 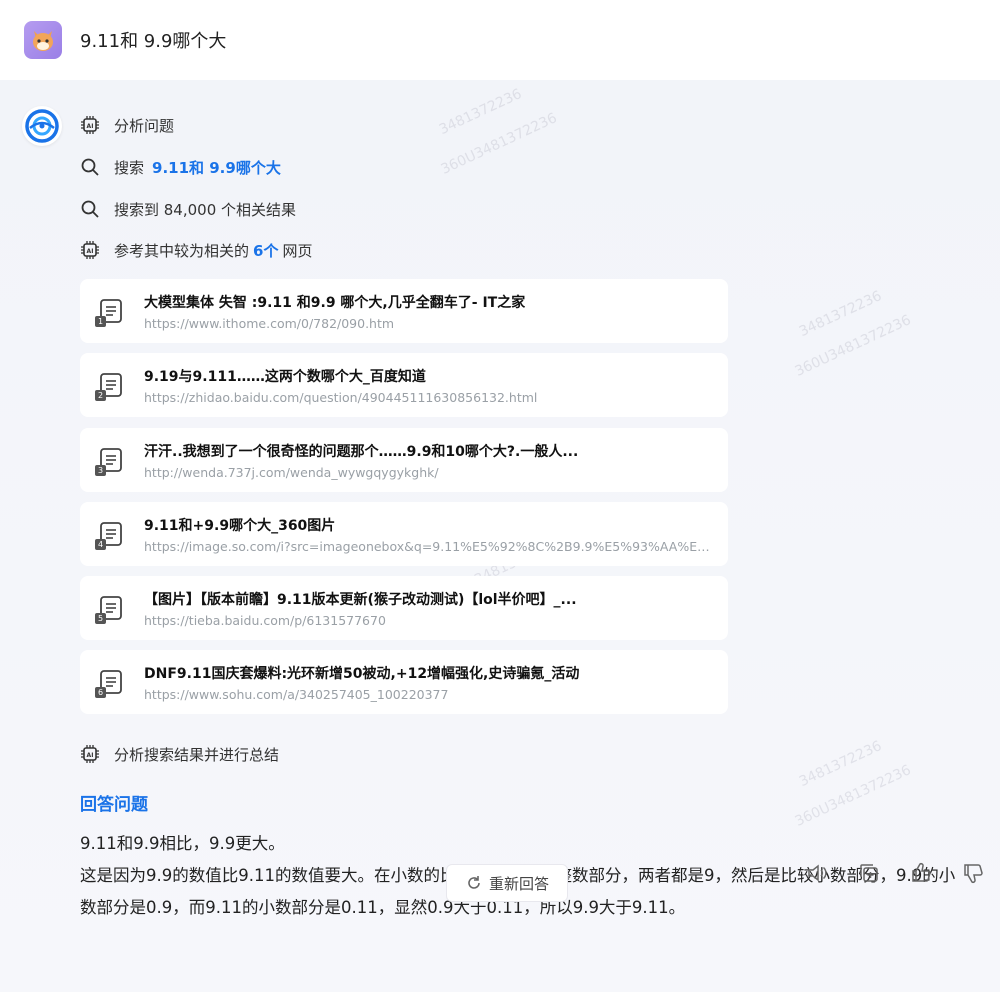 I want to click on source-number: 4, so click(x=100, y=544).